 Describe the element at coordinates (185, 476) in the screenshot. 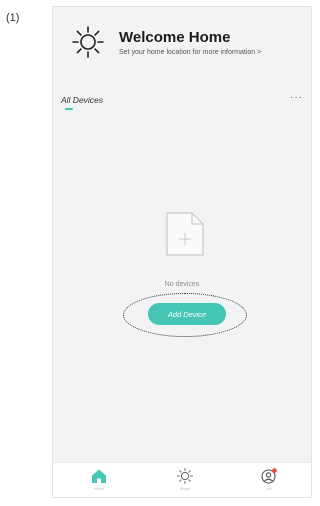

I see `smart-sun-icon` at that location.